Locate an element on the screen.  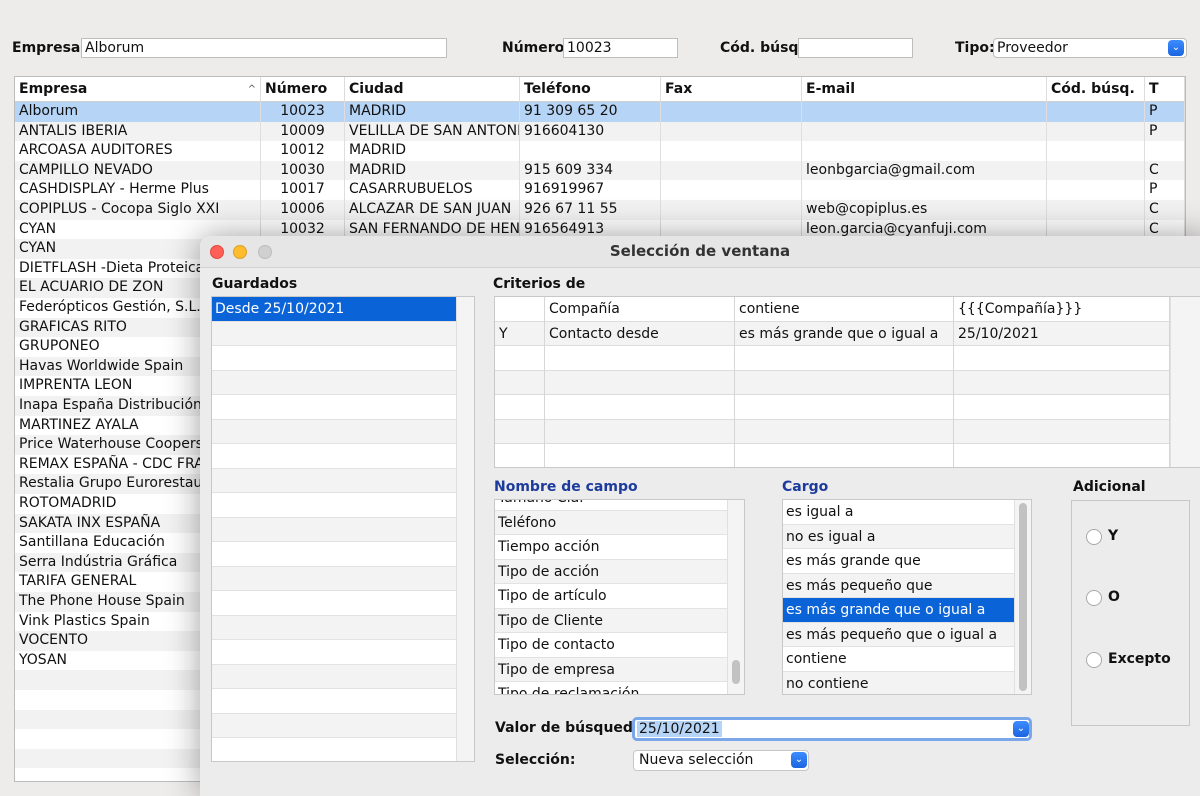
radio-excepto is located at coordinates (1094, 660).